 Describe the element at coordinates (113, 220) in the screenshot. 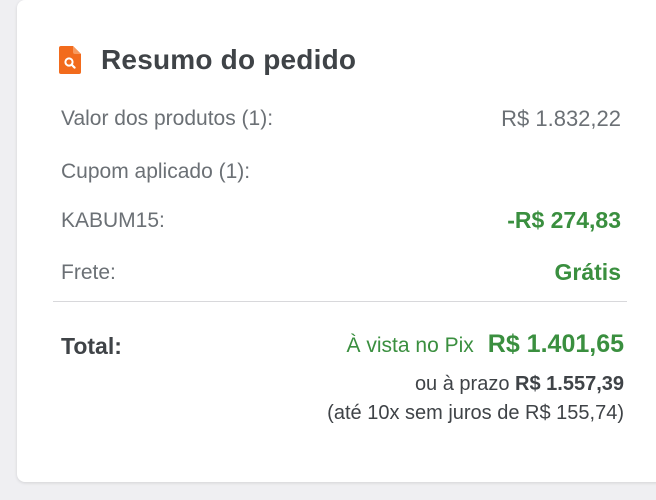

I see `coupon-code-label: KABUM15:` at that location.